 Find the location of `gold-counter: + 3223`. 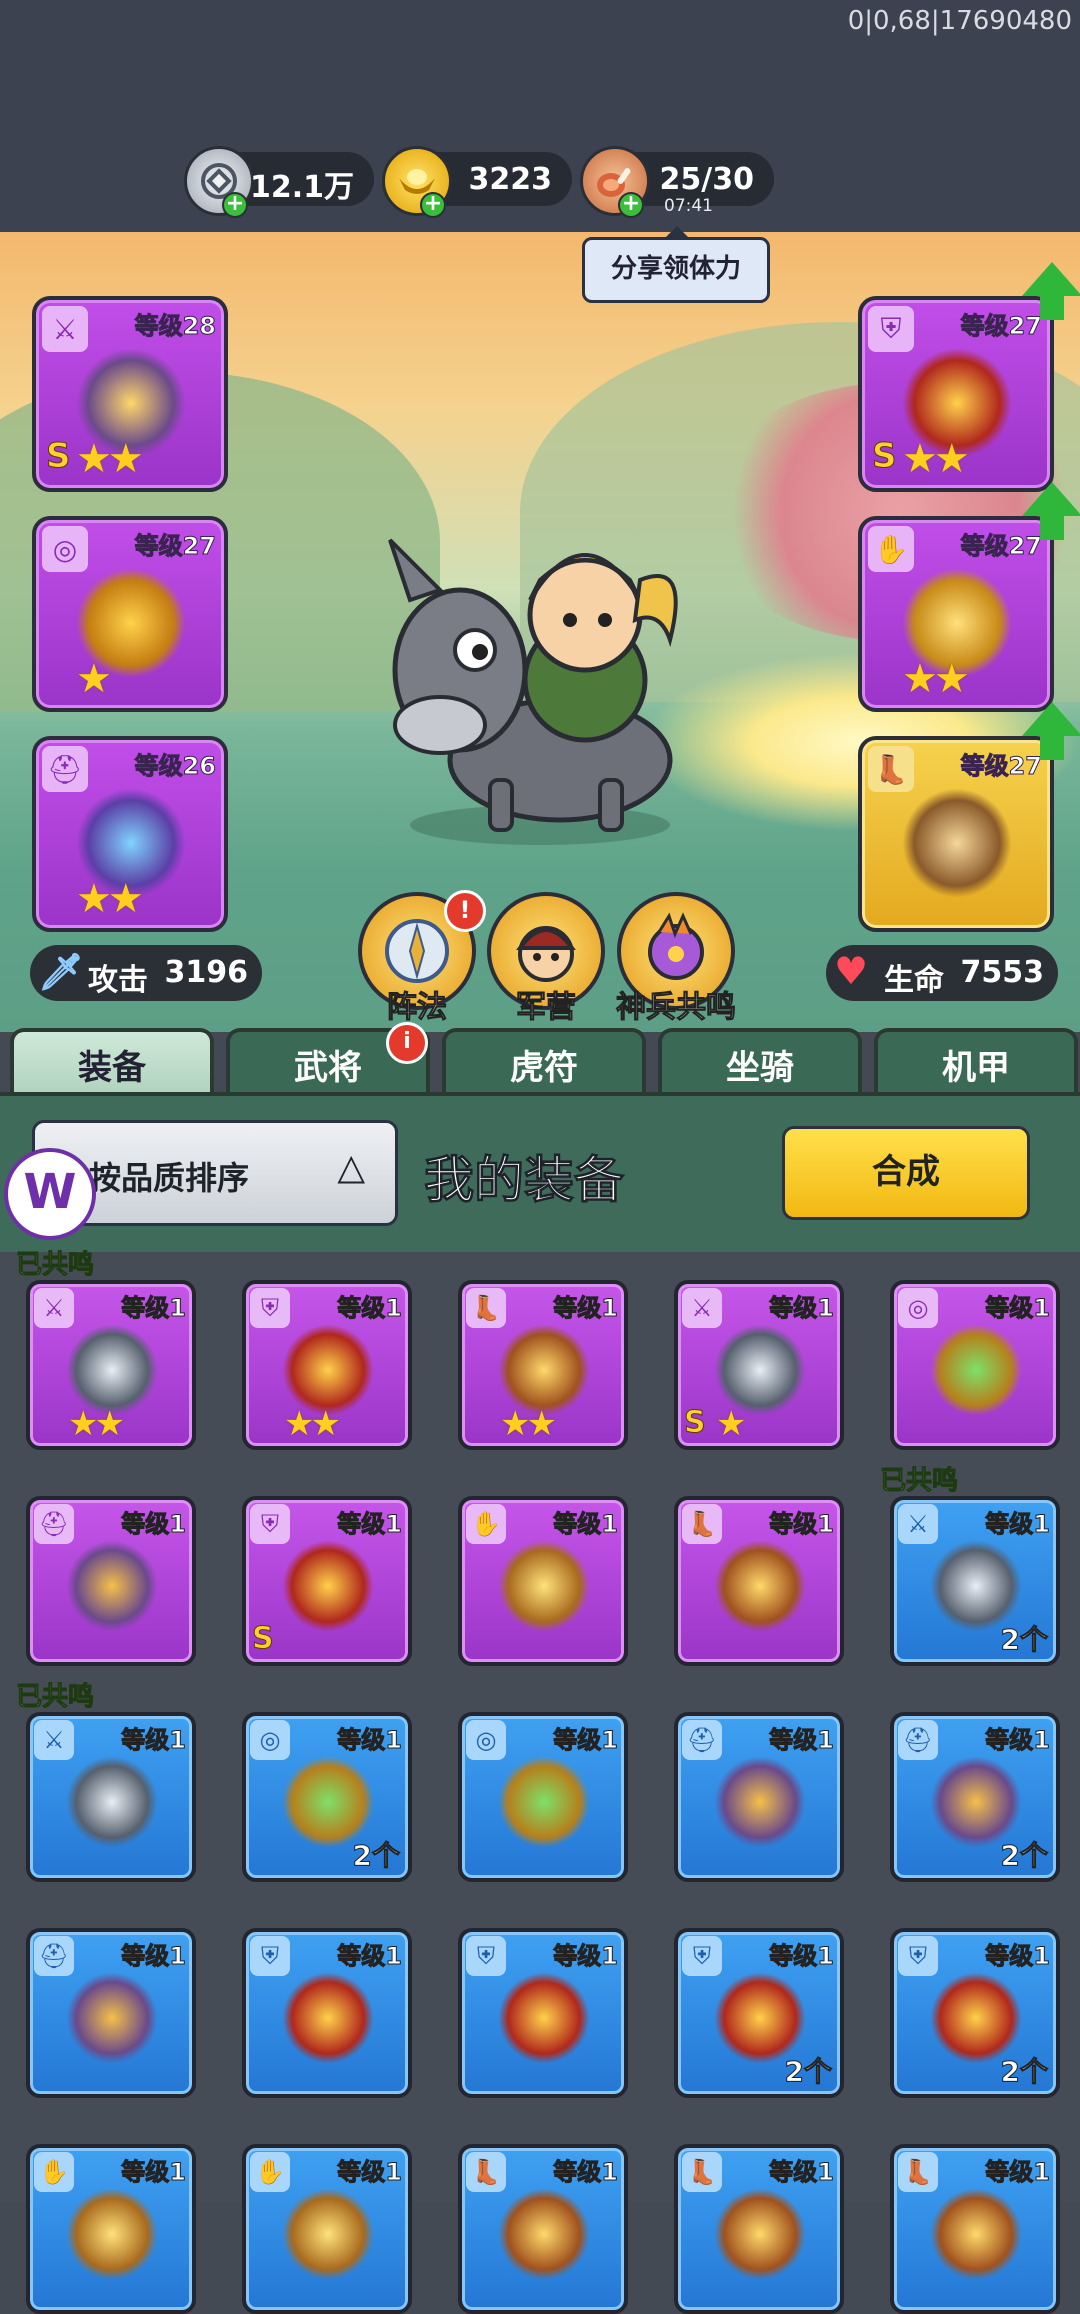

gold-counter: + 3223 is located at coordinates (477, 182).